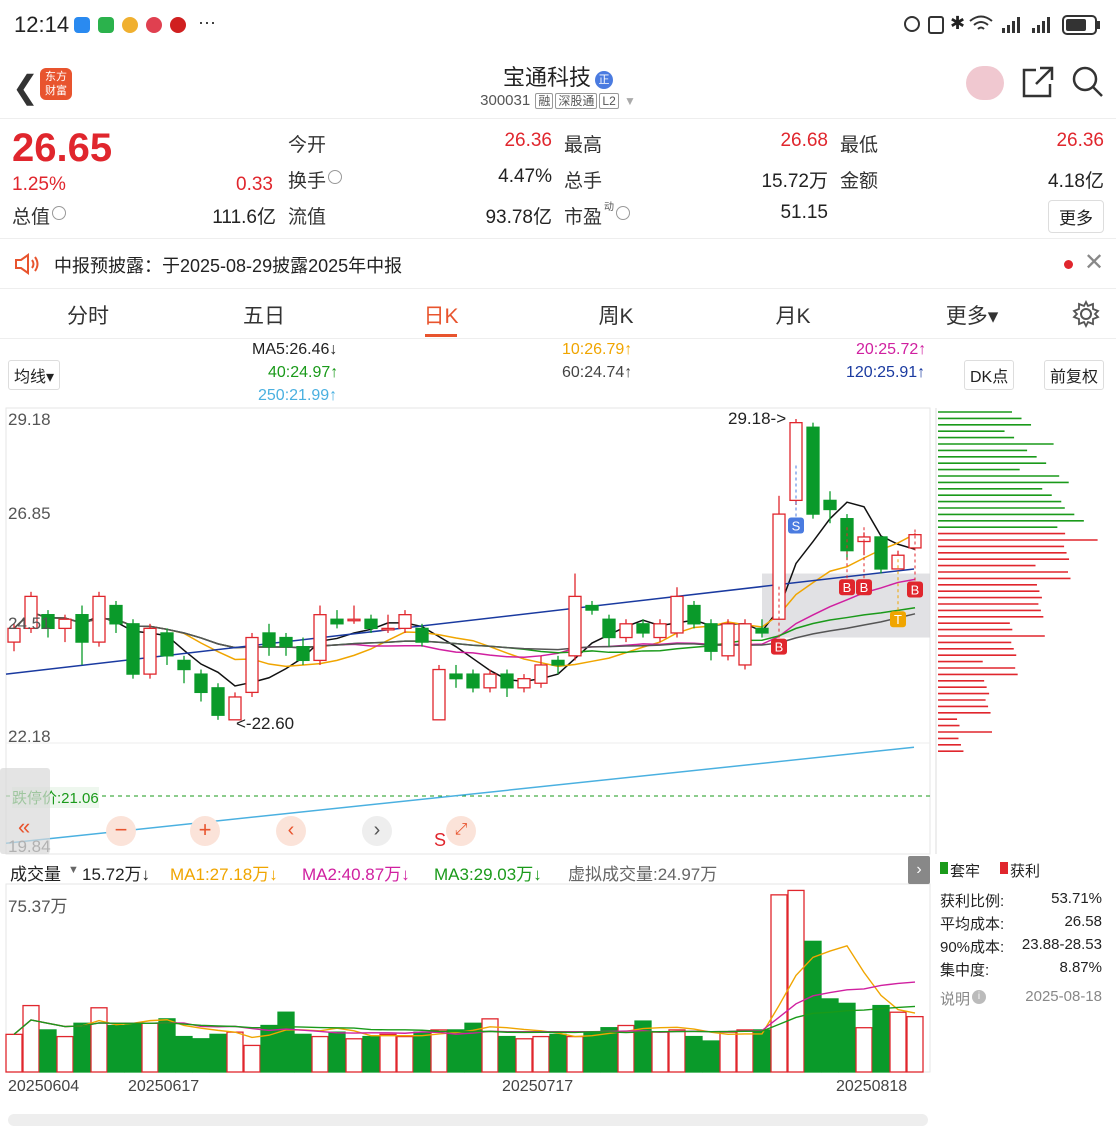 This screenshot has width=1116, height=1130. Describe the element at coordinates (164, 1086) in the screenshot. I see `date-label-2: 20250617` at that location.